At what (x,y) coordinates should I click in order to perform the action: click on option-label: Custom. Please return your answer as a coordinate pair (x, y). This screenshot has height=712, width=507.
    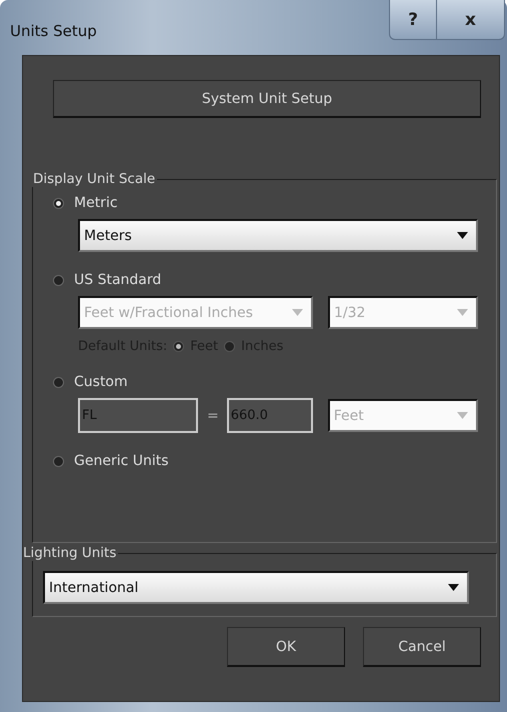
    Looking at the image, I should click on (101, 382).